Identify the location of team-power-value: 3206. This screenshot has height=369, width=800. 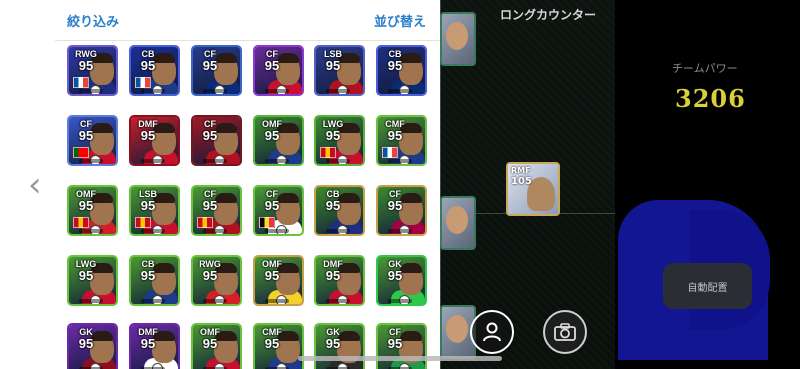
(710, 98).